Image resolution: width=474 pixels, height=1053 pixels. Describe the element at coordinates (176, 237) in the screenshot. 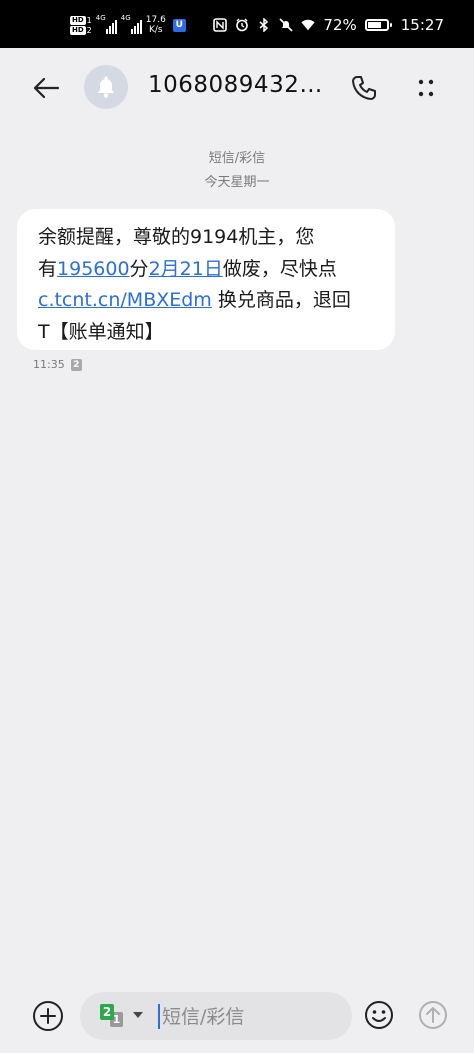

I see `message-line-1: 余额提醒，尊敬的9194机主，您` at that location.